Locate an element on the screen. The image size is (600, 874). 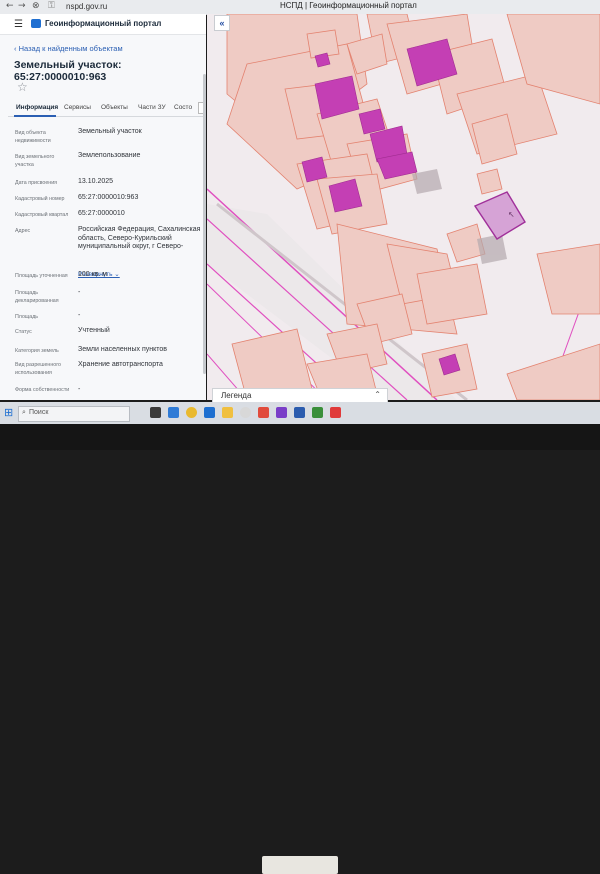
field-label: Кадастровый номер is located at coordinates (40, 199).